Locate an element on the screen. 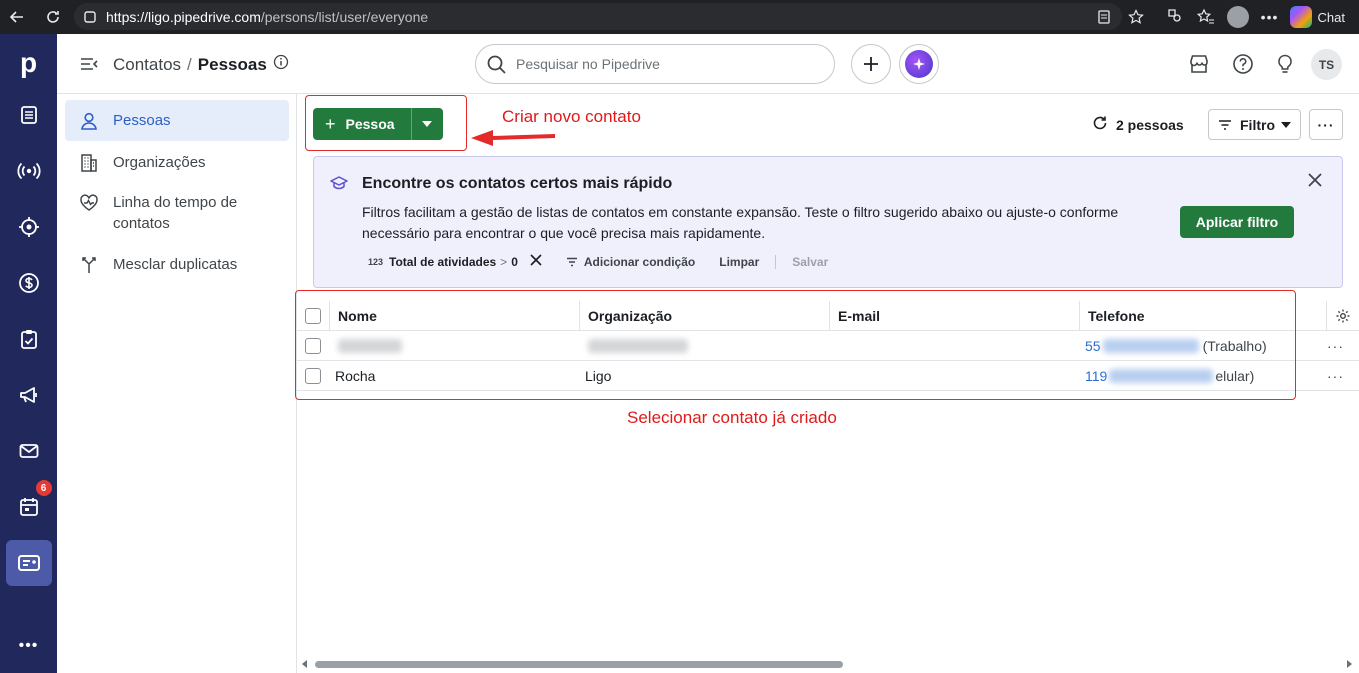 This screenshot has width=1359, height=673. column-settings-gear-icon is located at coordinates (1343, 316).